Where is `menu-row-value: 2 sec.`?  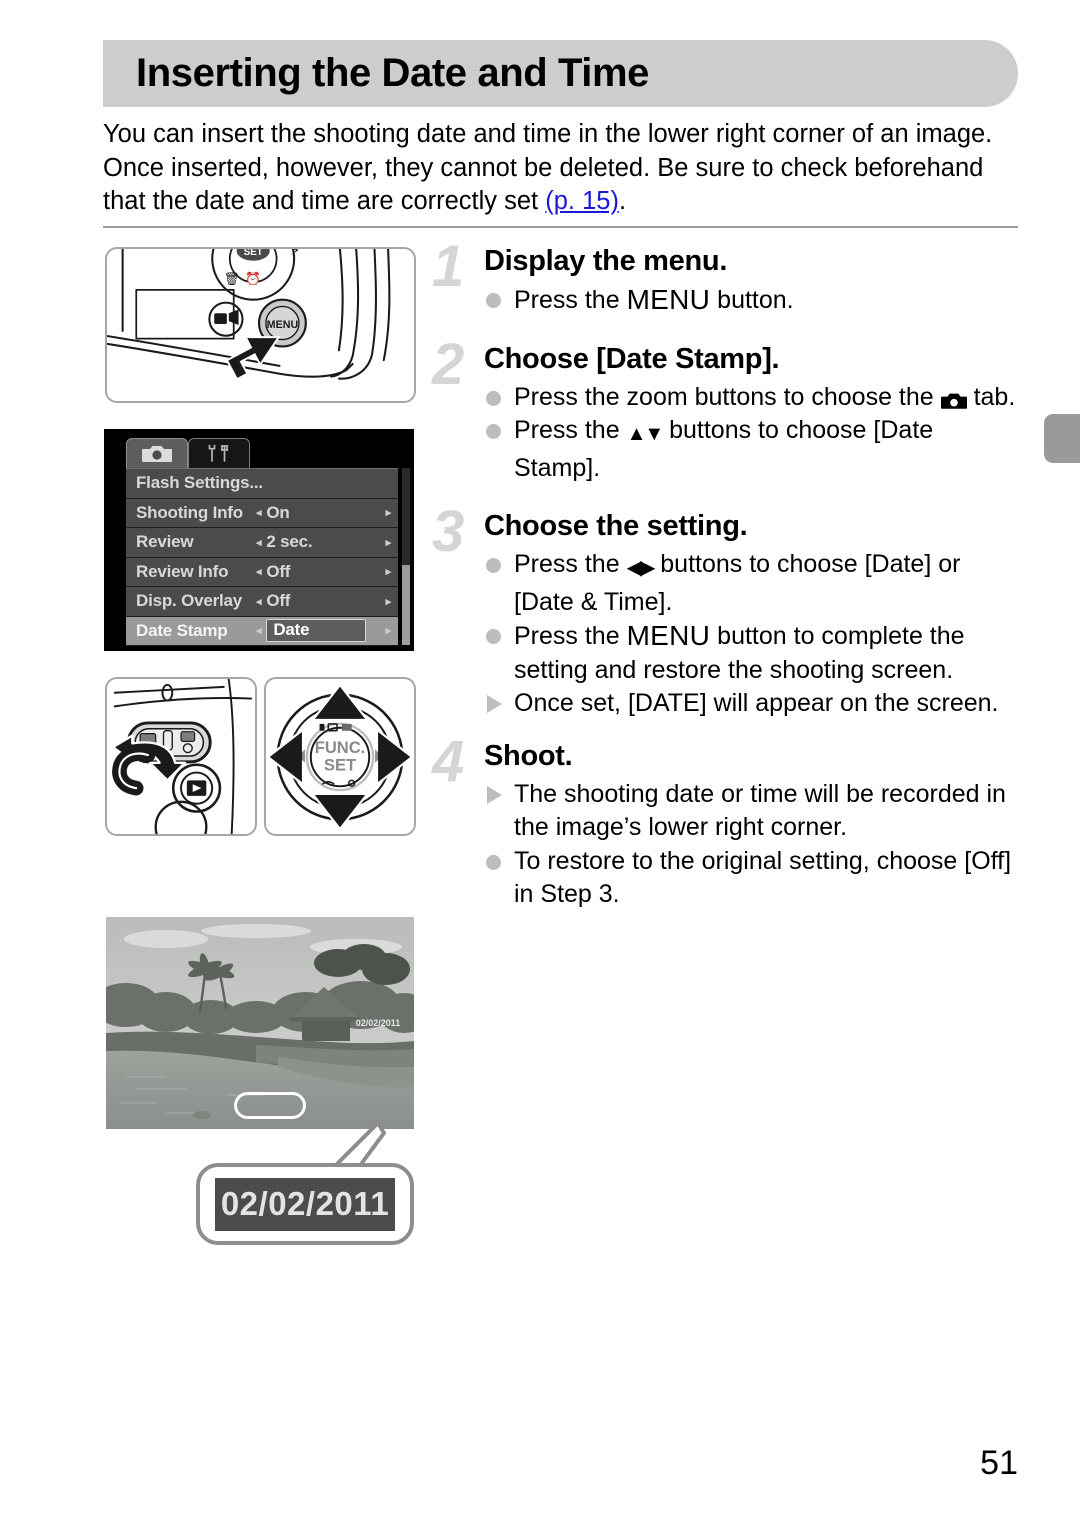 menu-row-value: 2 sec. is located at coordinates (289, 542).